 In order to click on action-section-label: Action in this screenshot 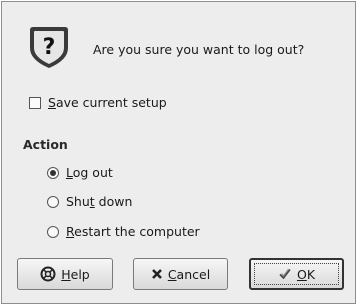, I will do `click(45, 144)`.